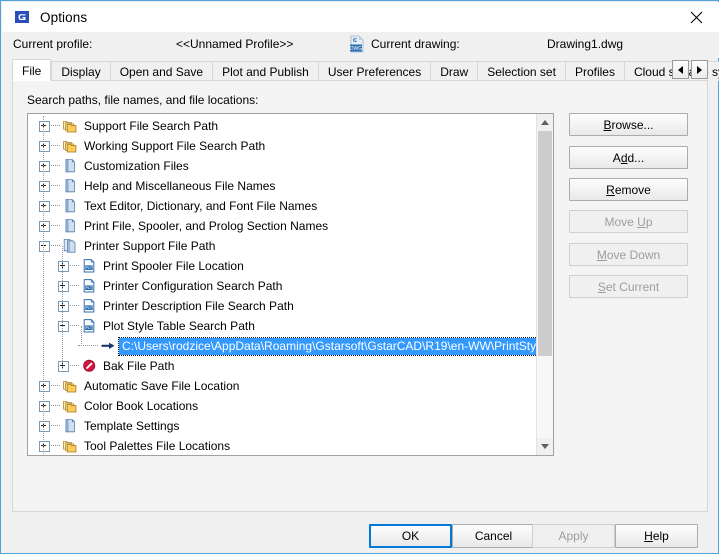 The image size is (719, 554). What do you see at coordinates (193, 286) in the screenshot?
I see `tree-node-label: Printer Configuration Search Path` at bounding box center [193, 286].